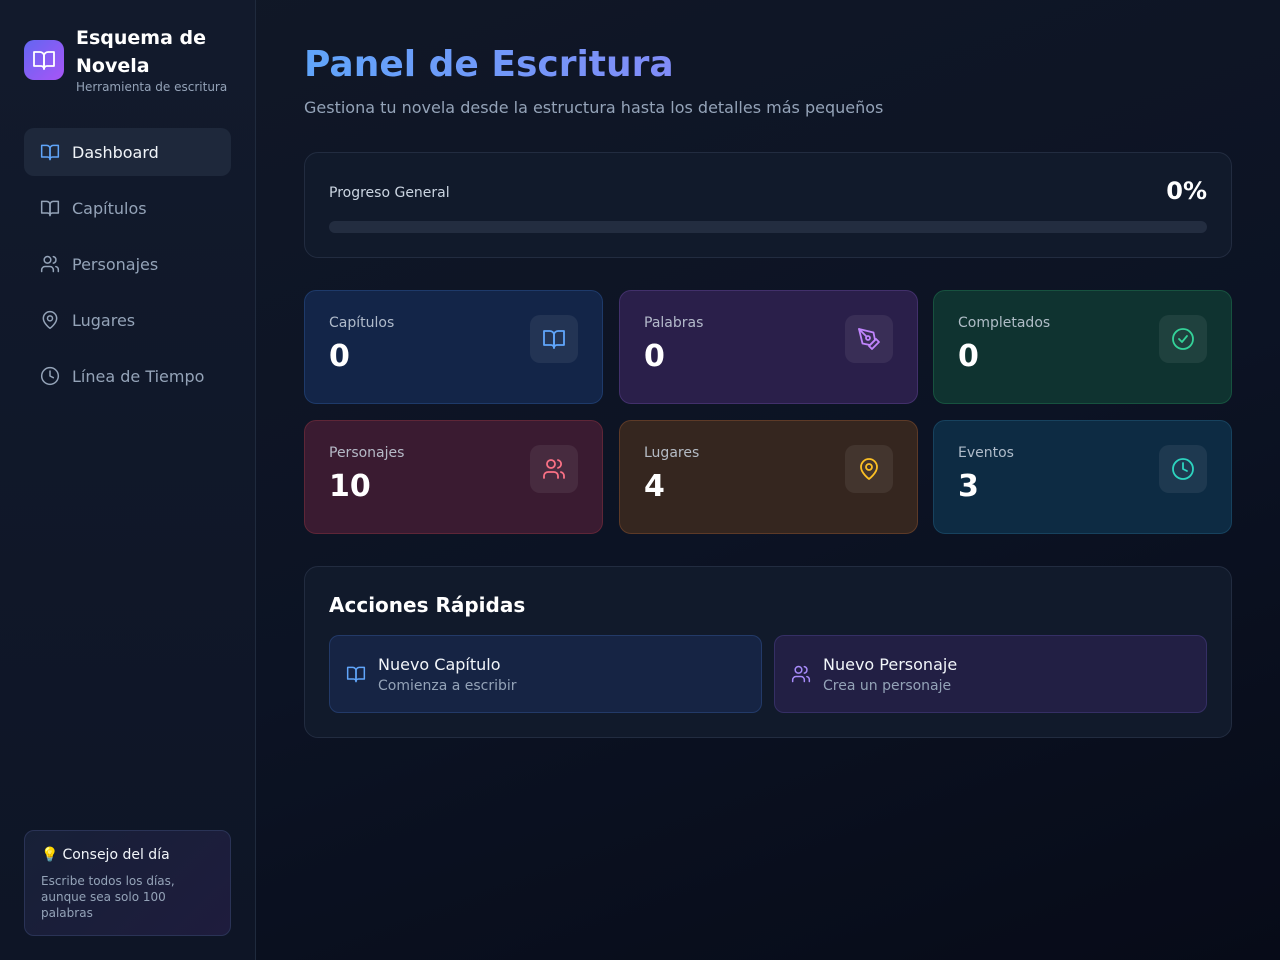  I want to click on lightbulb-icon: 💡, so click(50, 855).